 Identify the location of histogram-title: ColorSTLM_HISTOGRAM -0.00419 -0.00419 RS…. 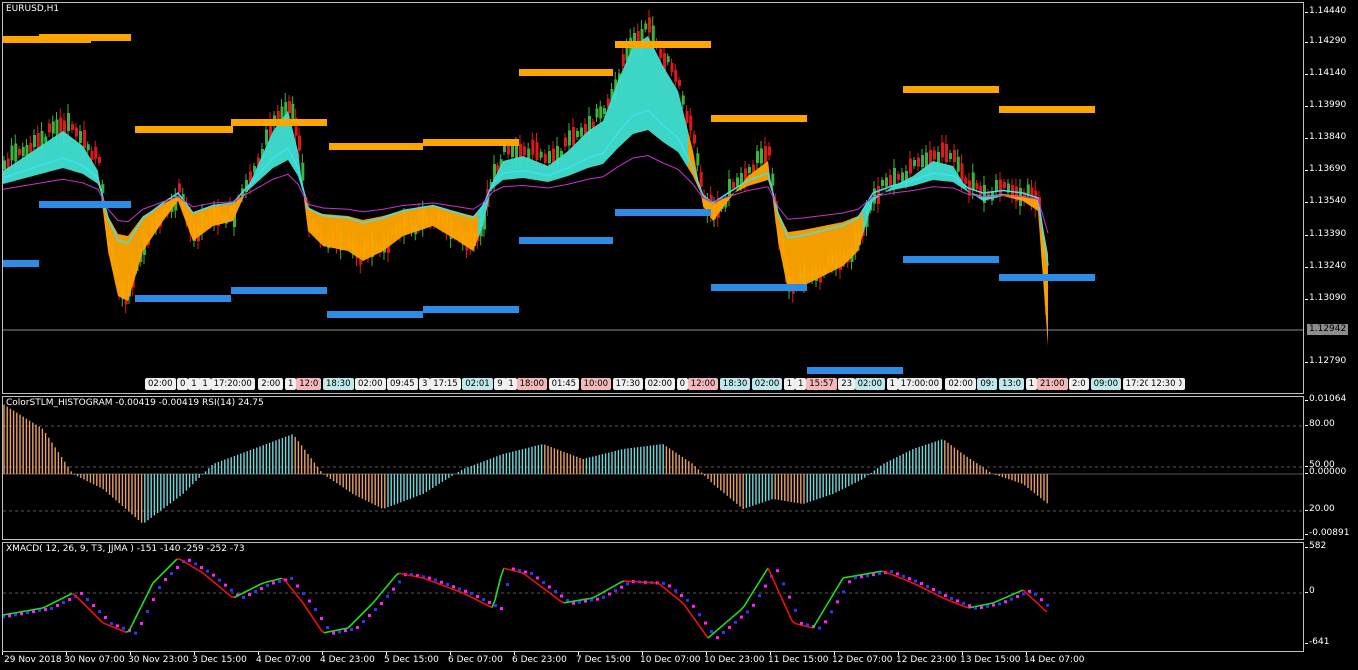
(135, 403).